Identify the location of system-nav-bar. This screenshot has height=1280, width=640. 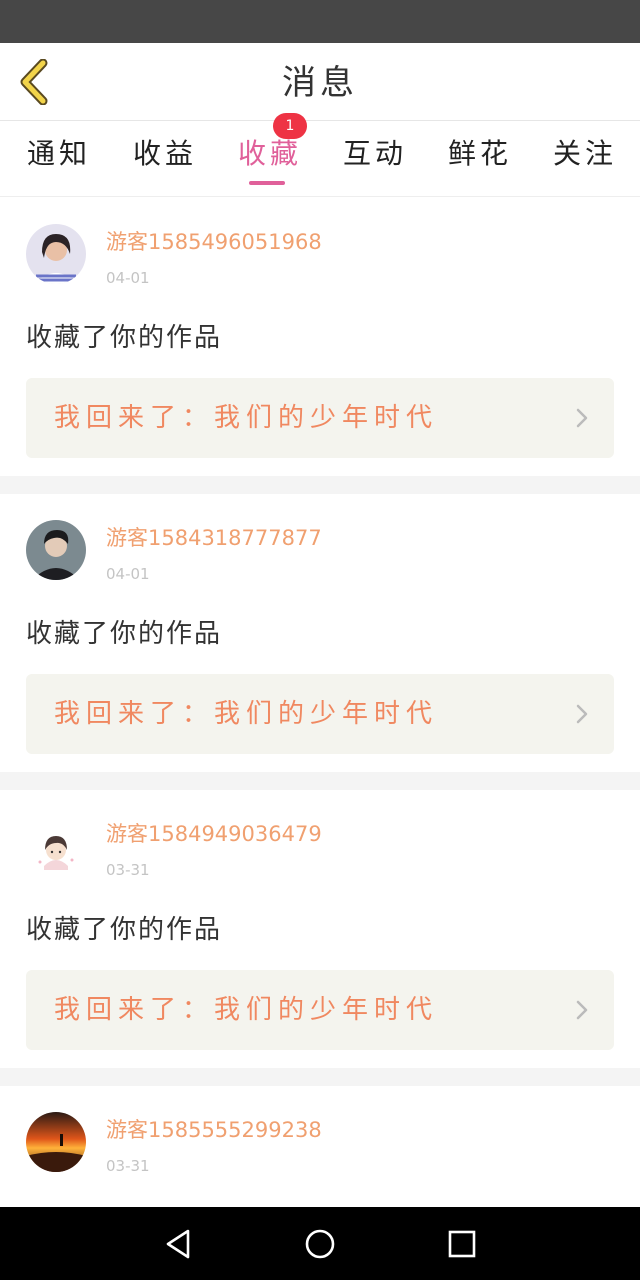
(320, 1243).